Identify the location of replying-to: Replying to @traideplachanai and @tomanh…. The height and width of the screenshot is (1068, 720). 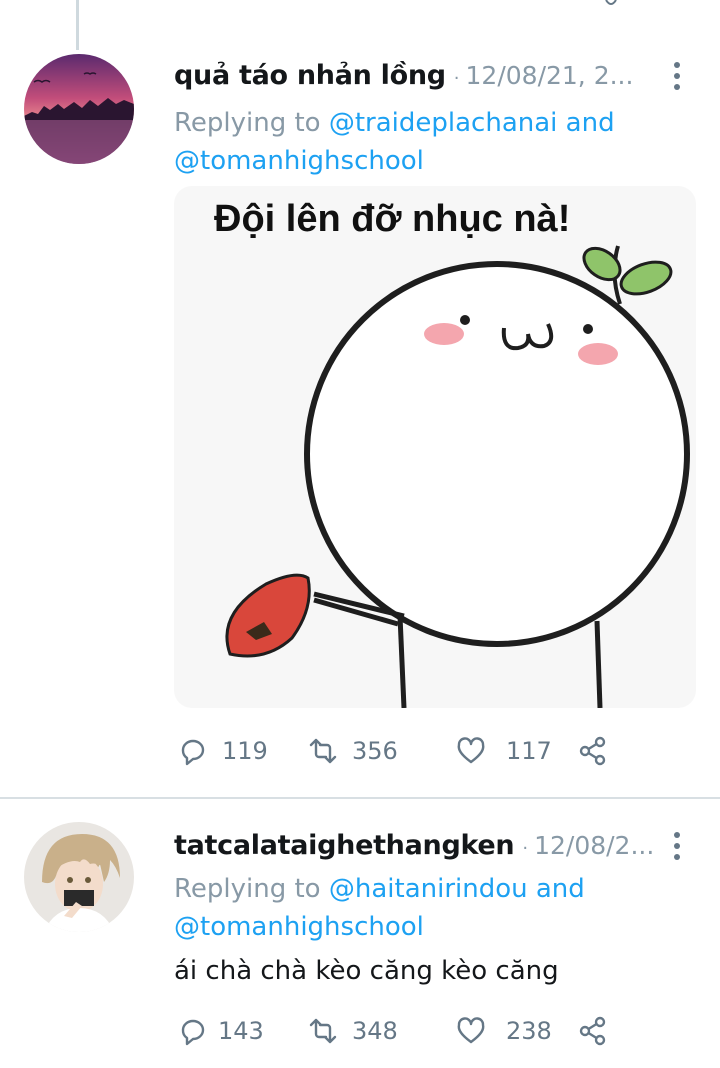
(394, 142).